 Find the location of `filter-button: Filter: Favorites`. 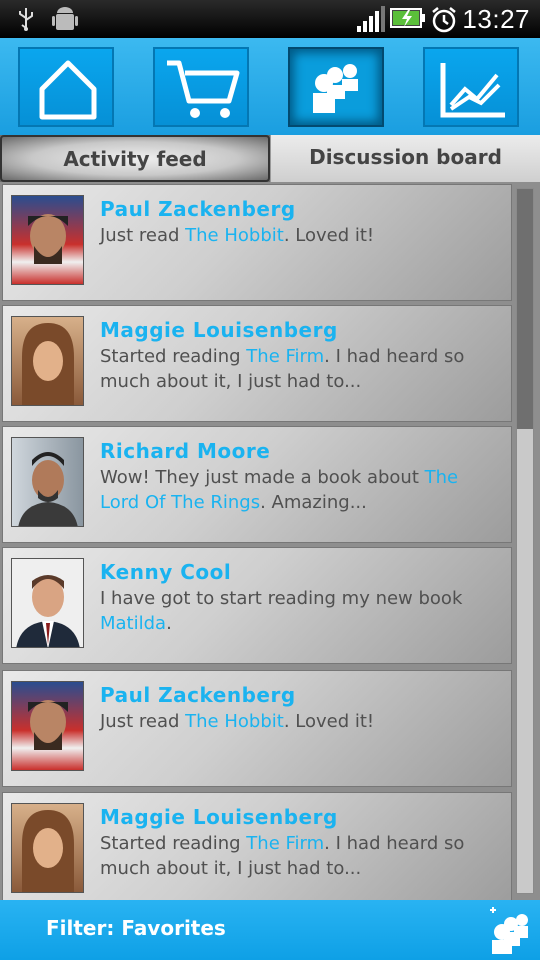

filter-button: Filter: Favorites is located at coordinates (136, 928).